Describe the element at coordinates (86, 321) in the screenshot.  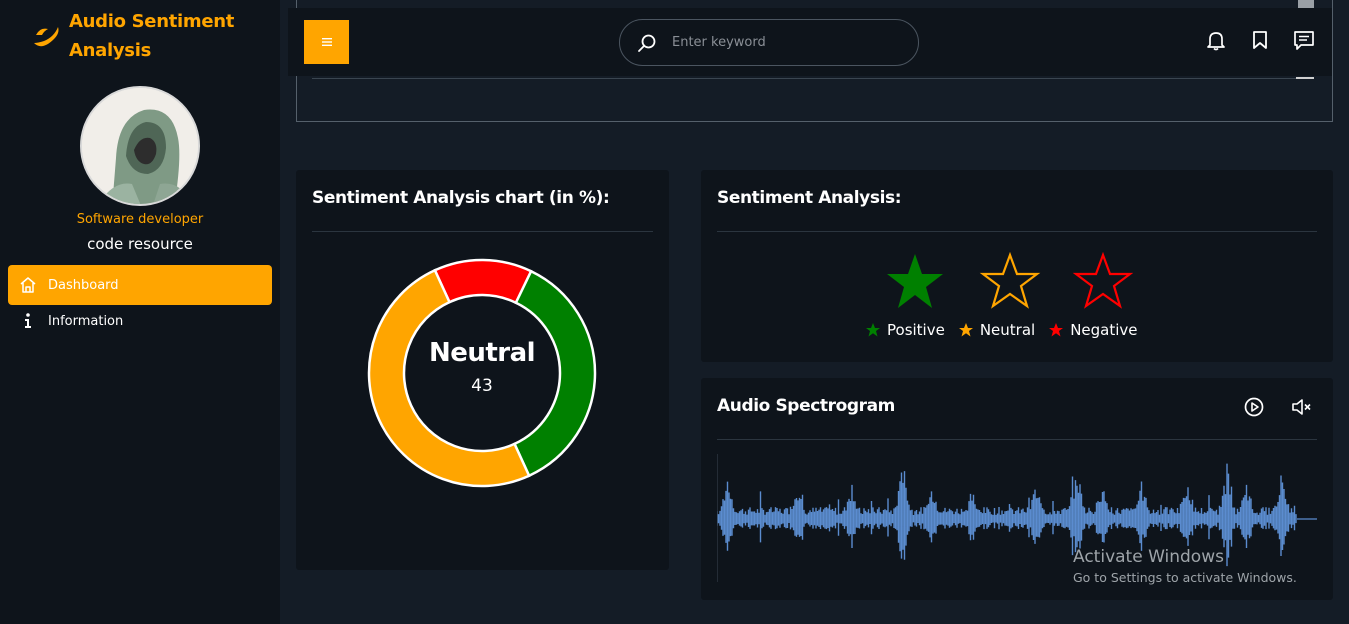
I see `sidebar-item-label: Information` at that location.